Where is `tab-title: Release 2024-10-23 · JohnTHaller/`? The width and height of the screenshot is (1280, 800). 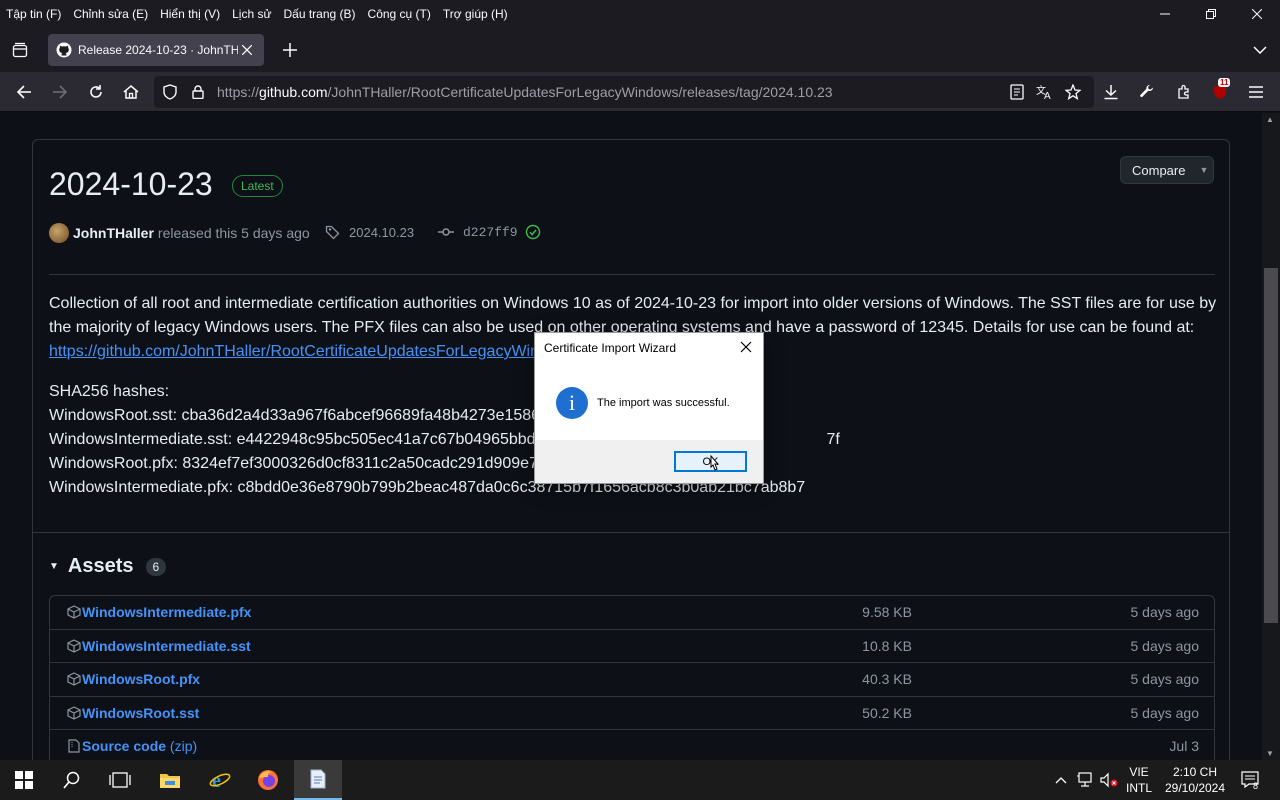 tab-title: Release 2024-10-23 · JohnTHaller/ is located at coordinates (158, 50).